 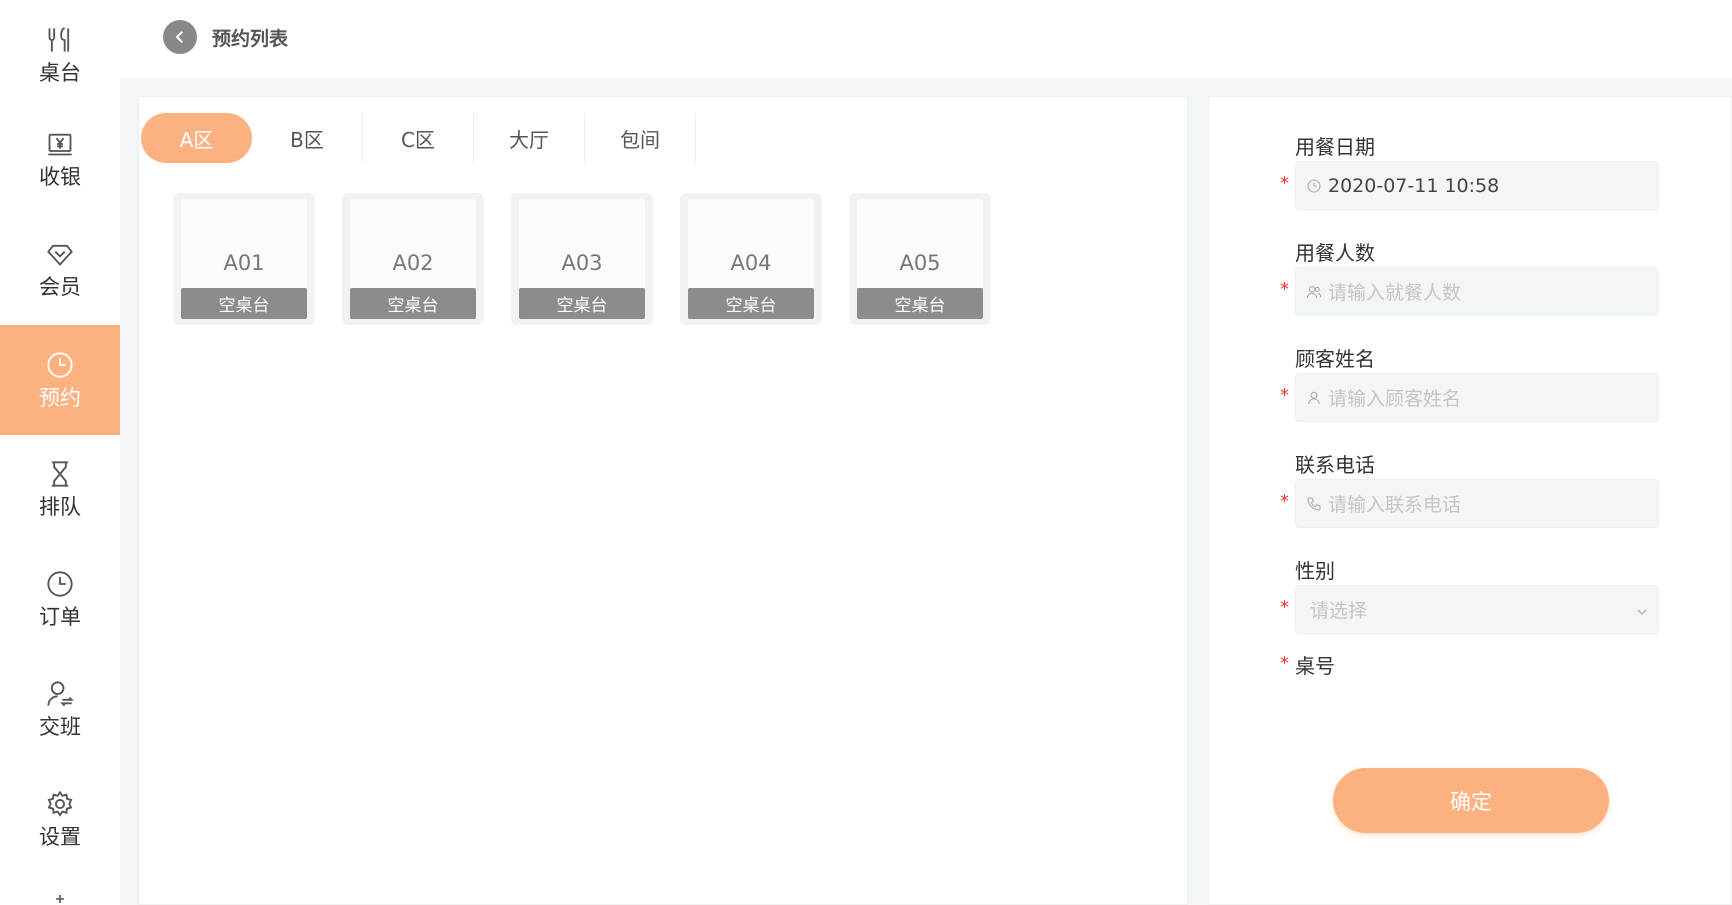 What do you see at coordinates (1315, 666) in the screenshot?
I see `table-no-label: 桌号` at bounding box center [1315, 666].